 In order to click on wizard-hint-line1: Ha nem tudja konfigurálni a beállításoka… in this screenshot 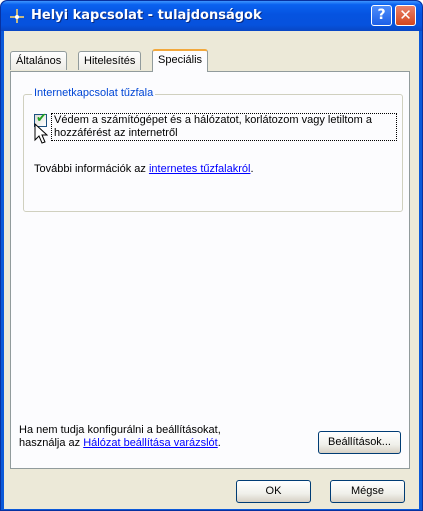, I will do `click(120, 430)`.